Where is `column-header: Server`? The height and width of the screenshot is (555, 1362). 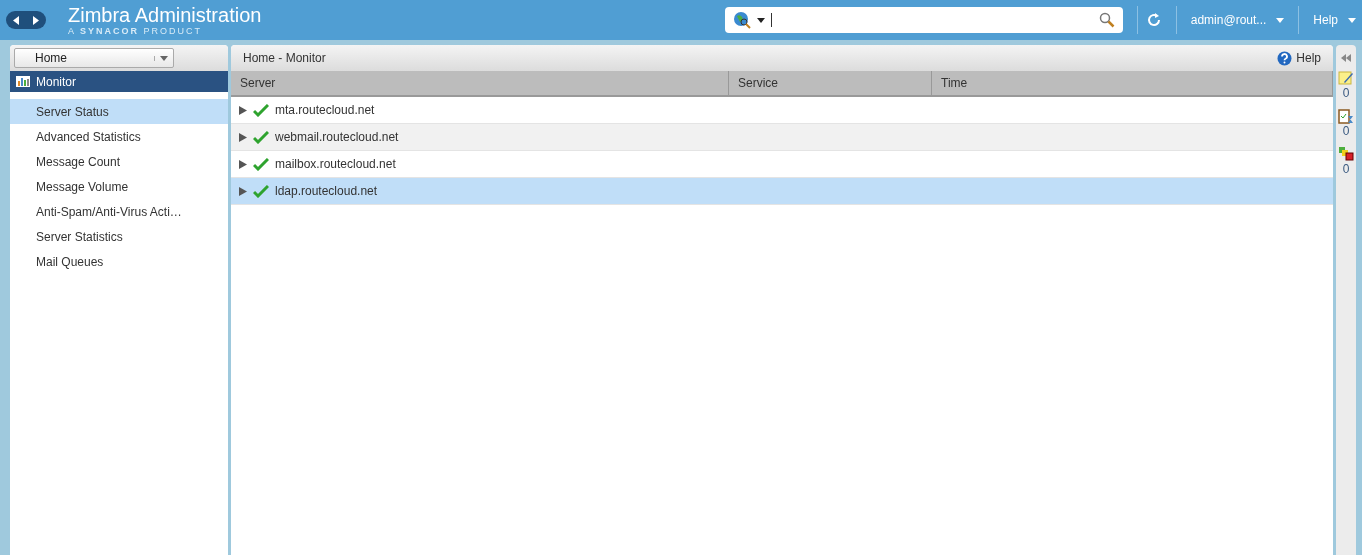
column-header: Server is located at coordinates (480, 83).